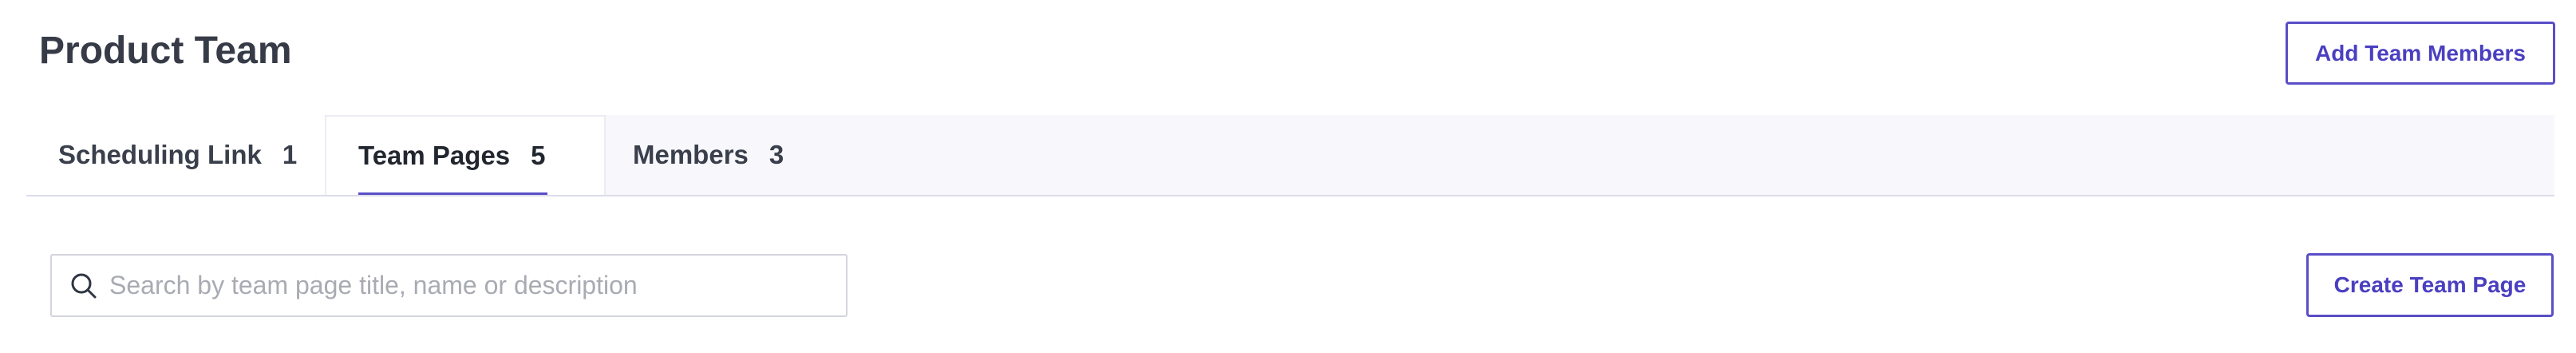 This screenshot has height=353, width=2576. What do you see at coordinates (165, 51) in the screenshot?
I see `page-title: Product Team` at bounding box center [165, 51].